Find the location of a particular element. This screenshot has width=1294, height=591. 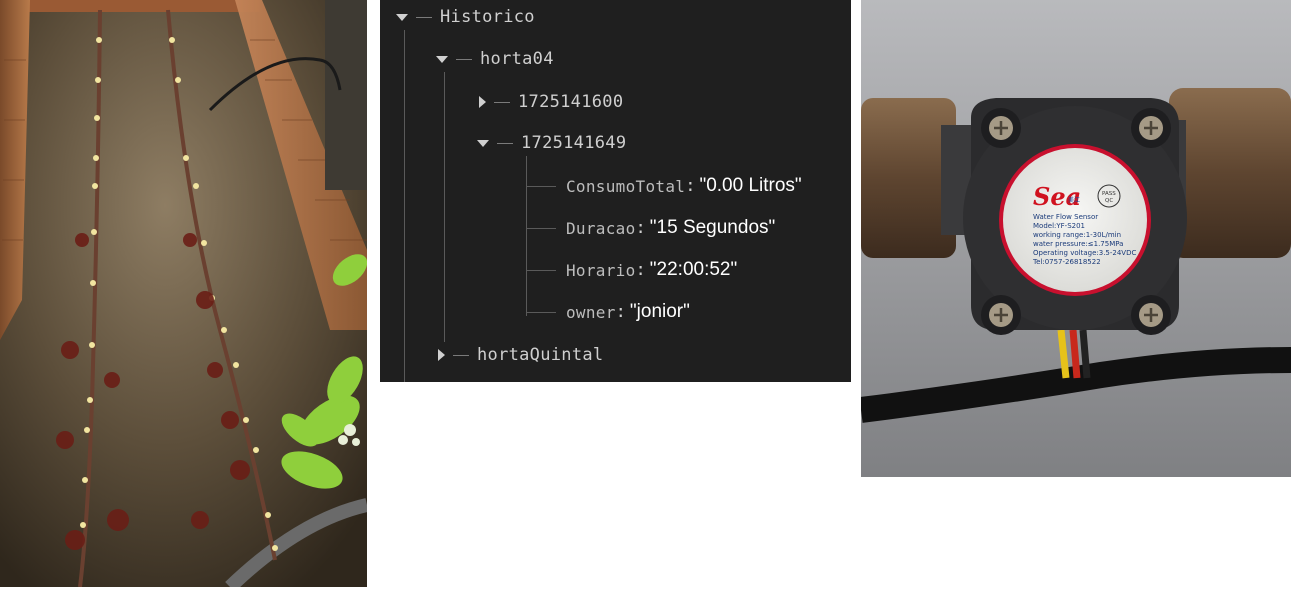

svg-text: Water Flow Sensor is located at coordinates (1065, 217).